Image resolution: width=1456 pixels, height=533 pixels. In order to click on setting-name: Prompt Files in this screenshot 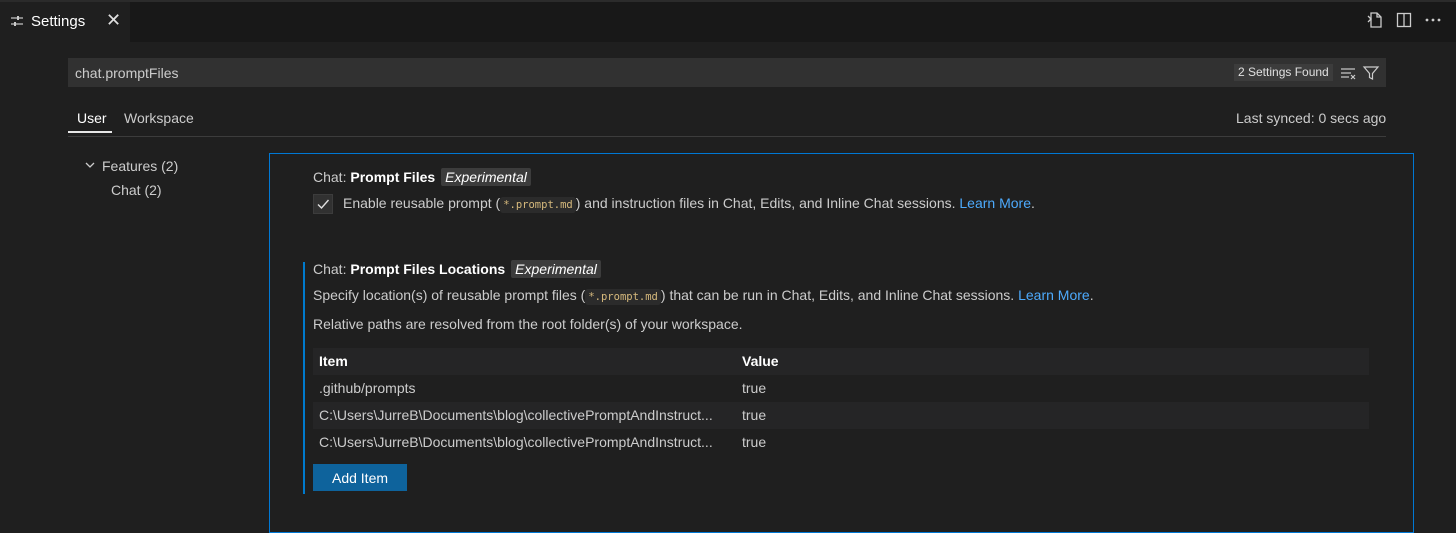, I will do `click(393, 177)`.